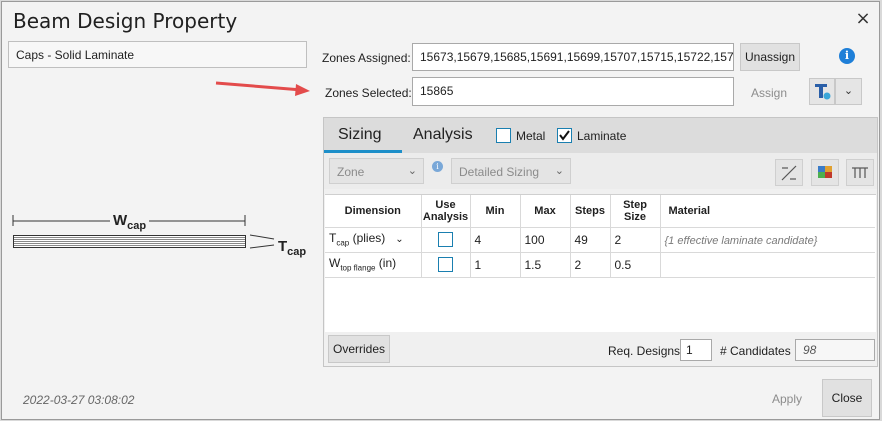 The image size is (882, 421). What do you see at coordinates (373, 265) in the screenshot?
I see `dimension-cell: Wtop flange (in)` at bounding box center [373, 265].